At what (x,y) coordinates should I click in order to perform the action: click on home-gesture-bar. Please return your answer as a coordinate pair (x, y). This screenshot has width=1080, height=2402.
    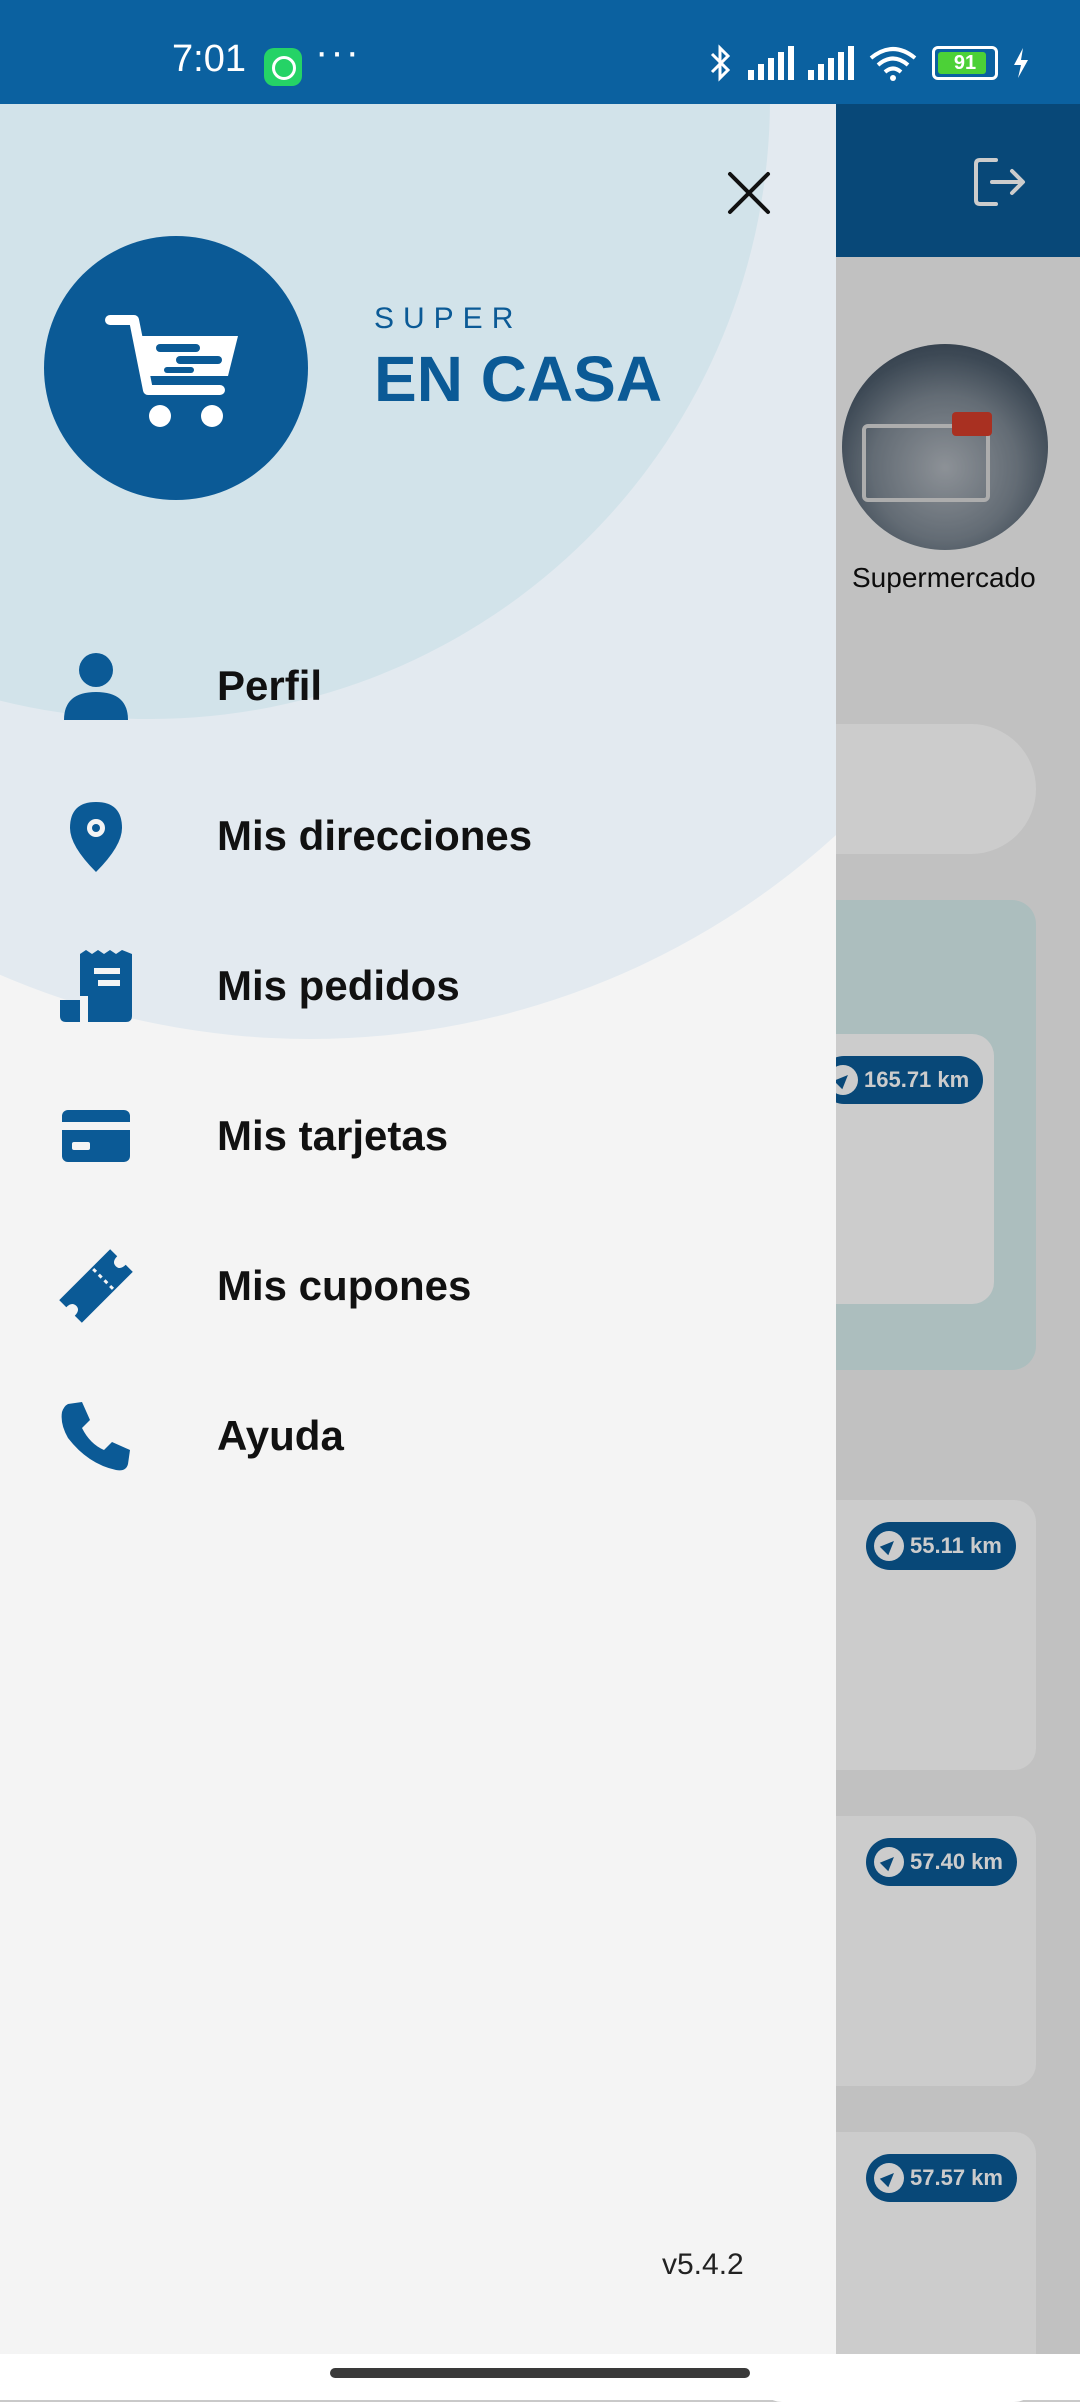
    Looking at the image, I should click on (540, 2373).